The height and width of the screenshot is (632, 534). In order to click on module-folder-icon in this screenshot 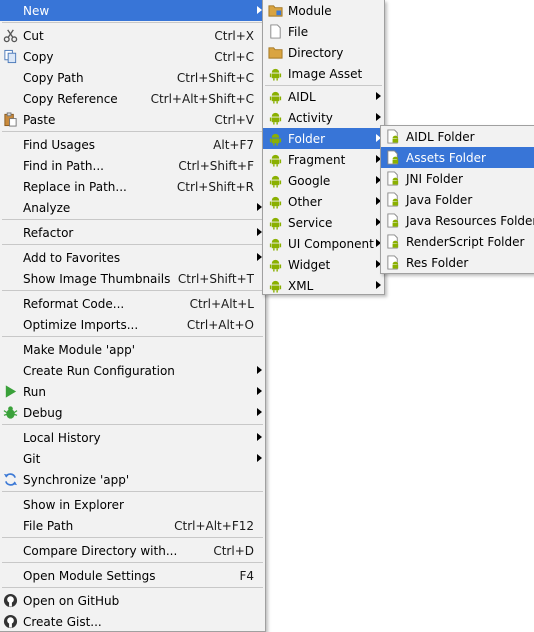, I will do `click(275, 11)`.